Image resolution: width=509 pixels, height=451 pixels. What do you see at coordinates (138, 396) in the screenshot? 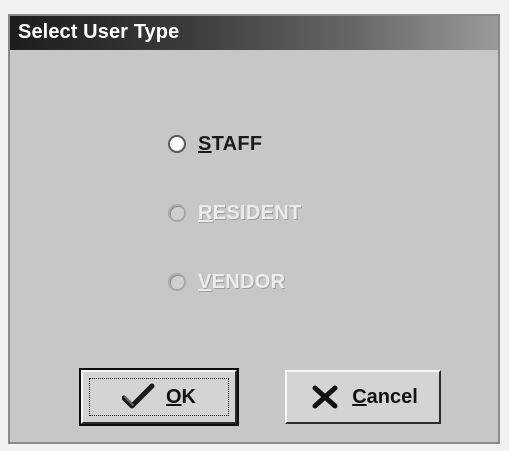
I see `check-icon` at bounding box center [138, 396].